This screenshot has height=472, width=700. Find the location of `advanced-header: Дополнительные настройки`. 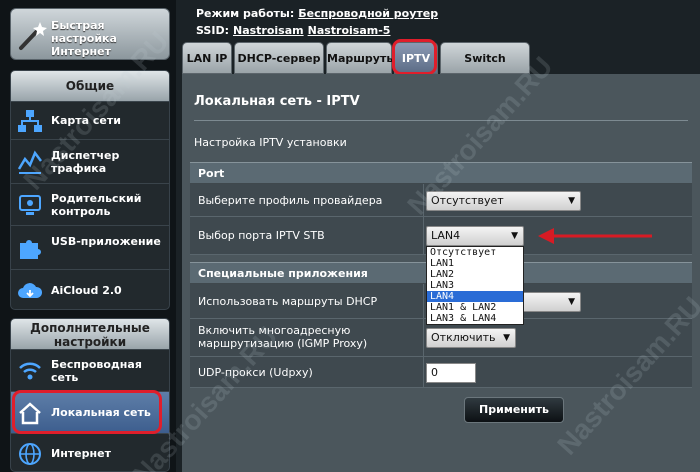

advanced-header: Дополнительные настройки is located at coordinates (90, 334).